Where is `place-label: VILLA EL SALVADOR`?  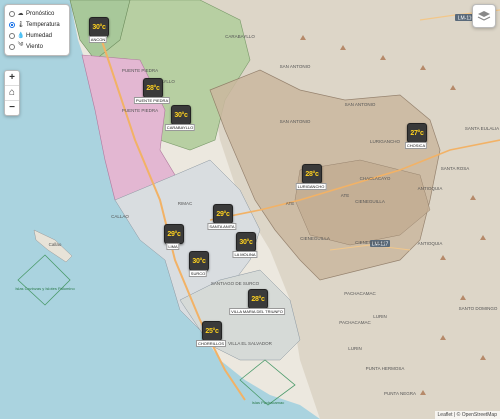 place-label: VILLA EL SALVADOR is located at coordinates (250, 343).